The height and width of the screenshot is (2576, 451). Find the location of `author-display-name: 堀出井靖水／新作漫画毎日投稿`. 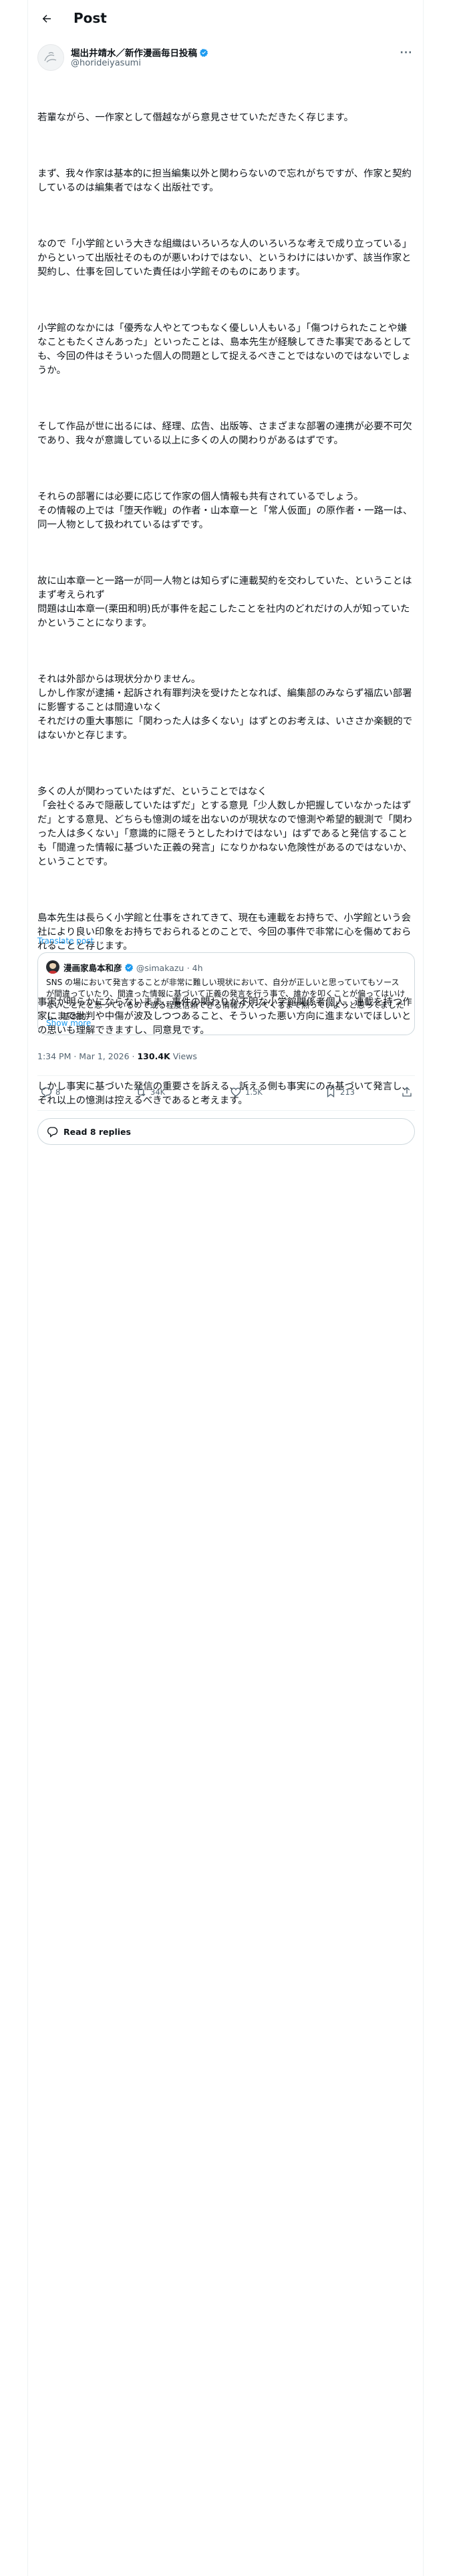

author-display-name: 堀出井靖水／新作漫画毎日投稿 is located at coordinates (134, 54).